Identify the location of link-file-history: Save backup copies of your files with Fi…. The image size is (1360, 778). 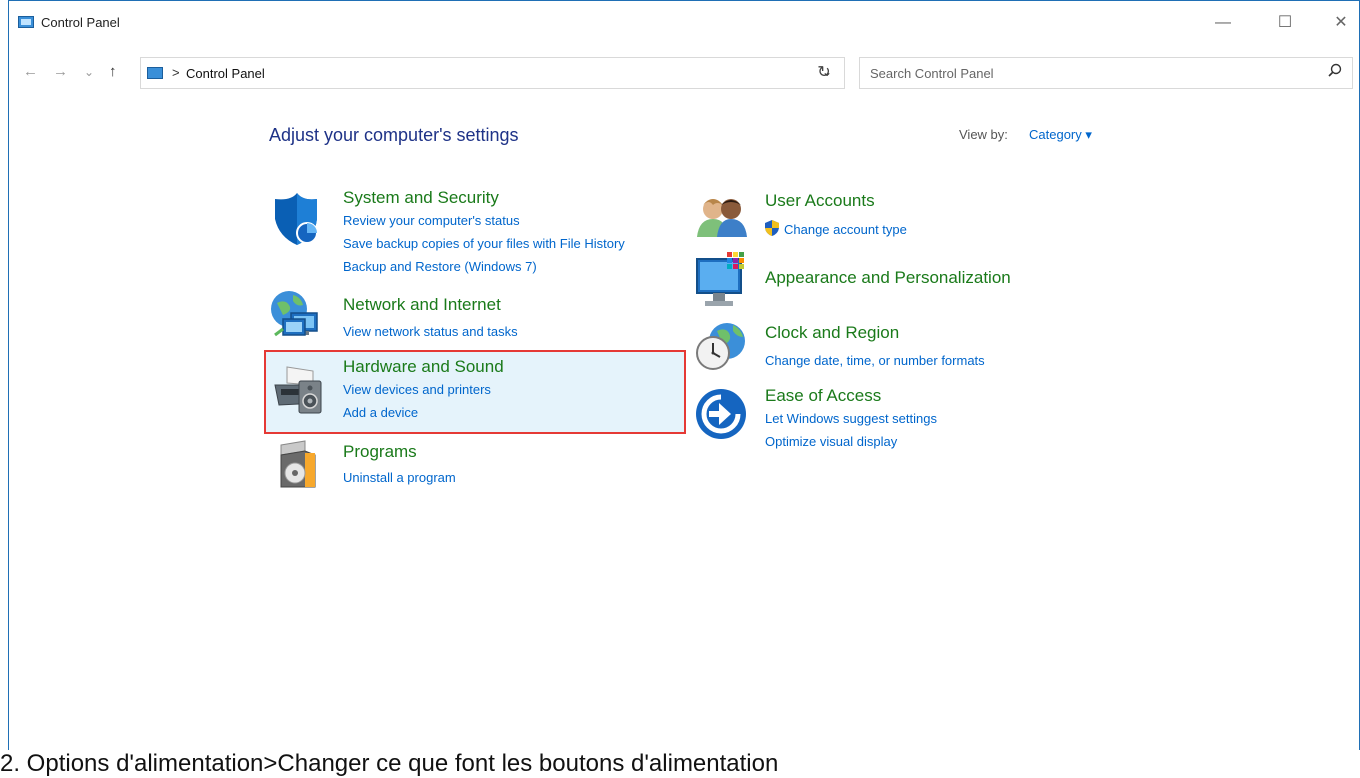
(484, 243).